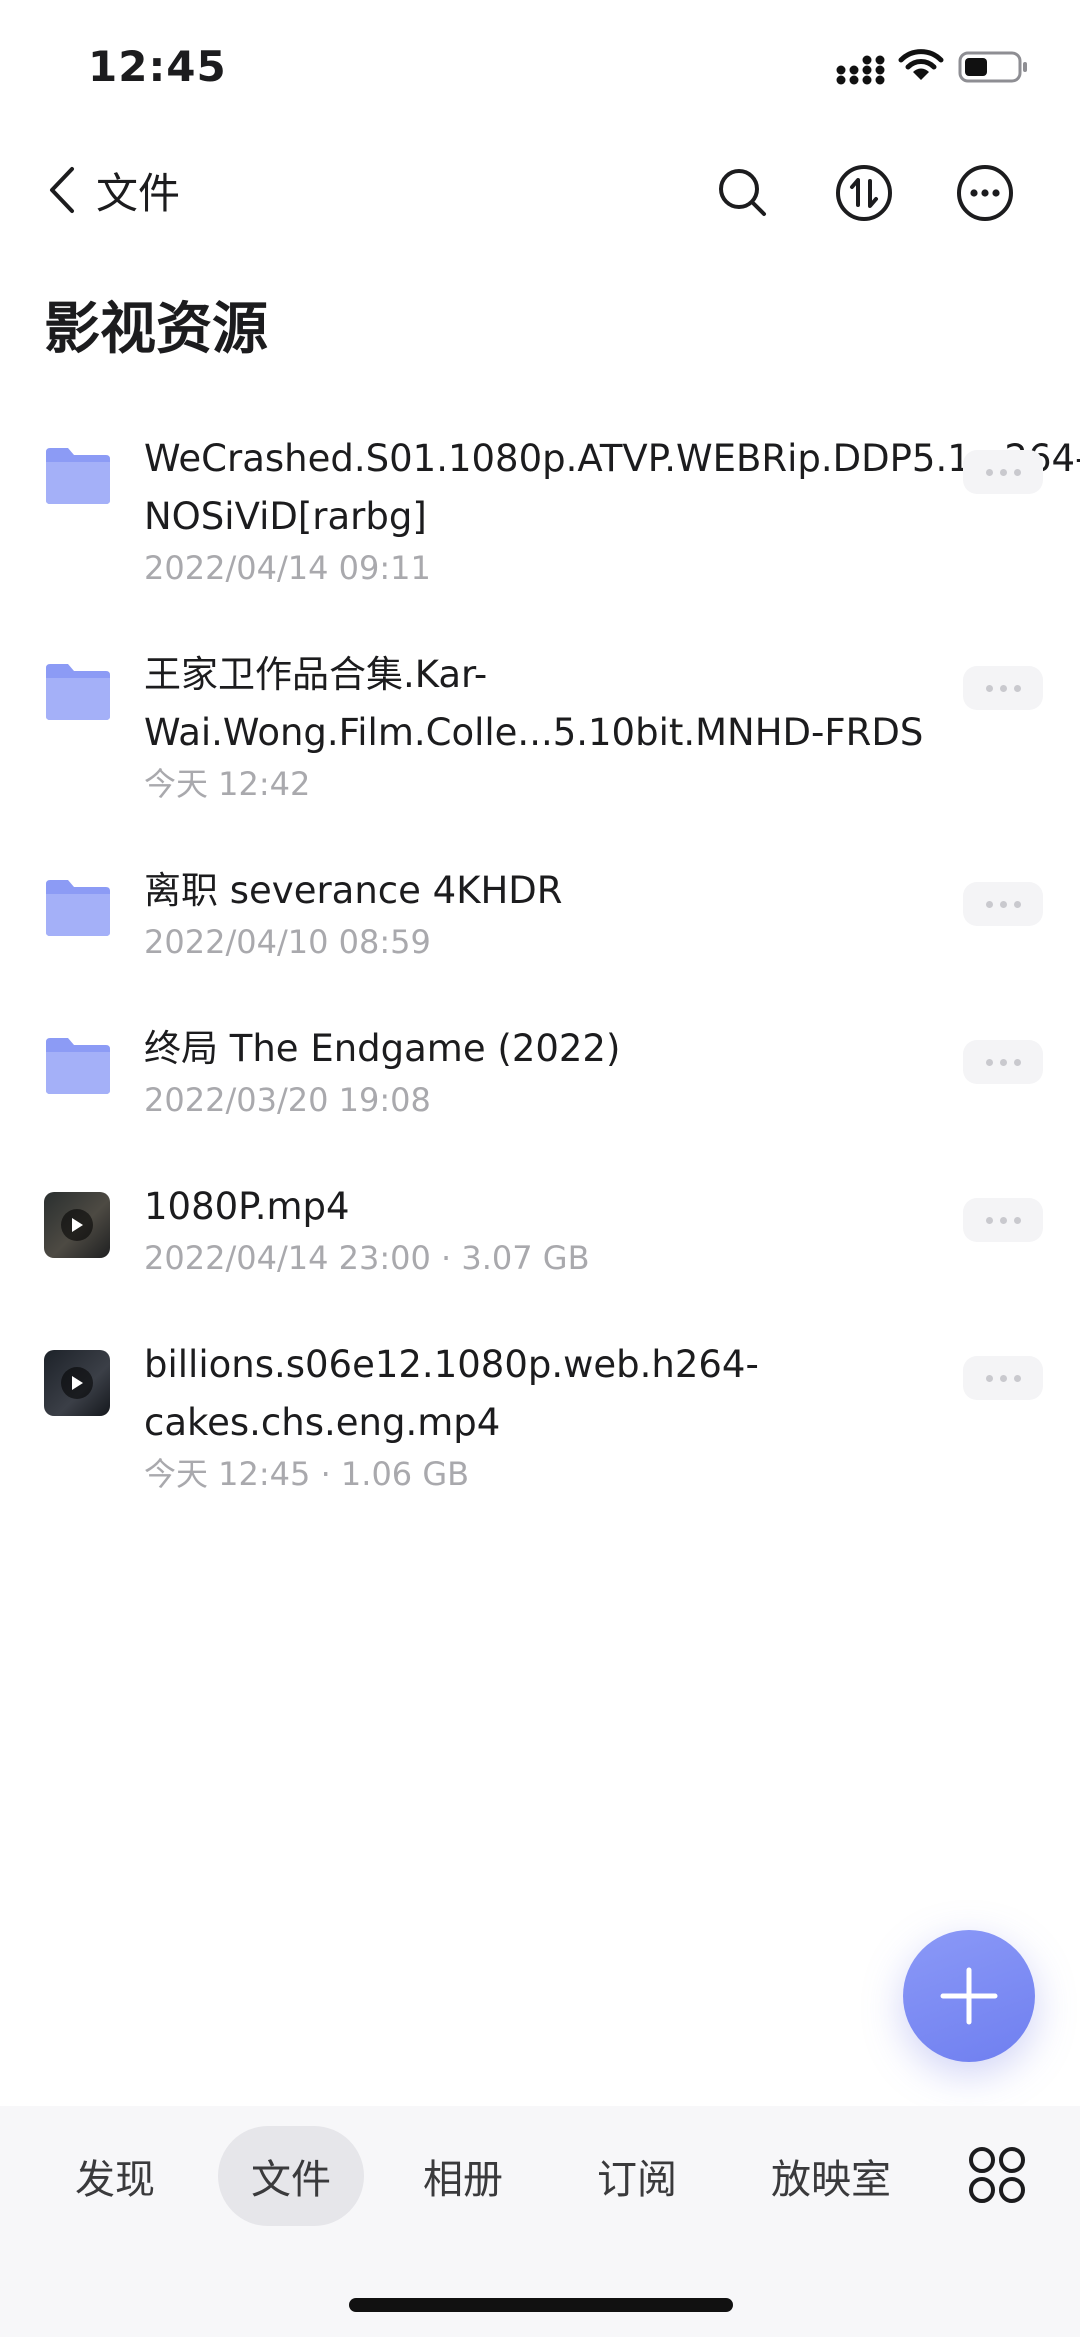 Image resolution: width=1080 pixels, height=2337 pixels. I want to click on tab-subscriptions: 订阅, so click(637, 2176).